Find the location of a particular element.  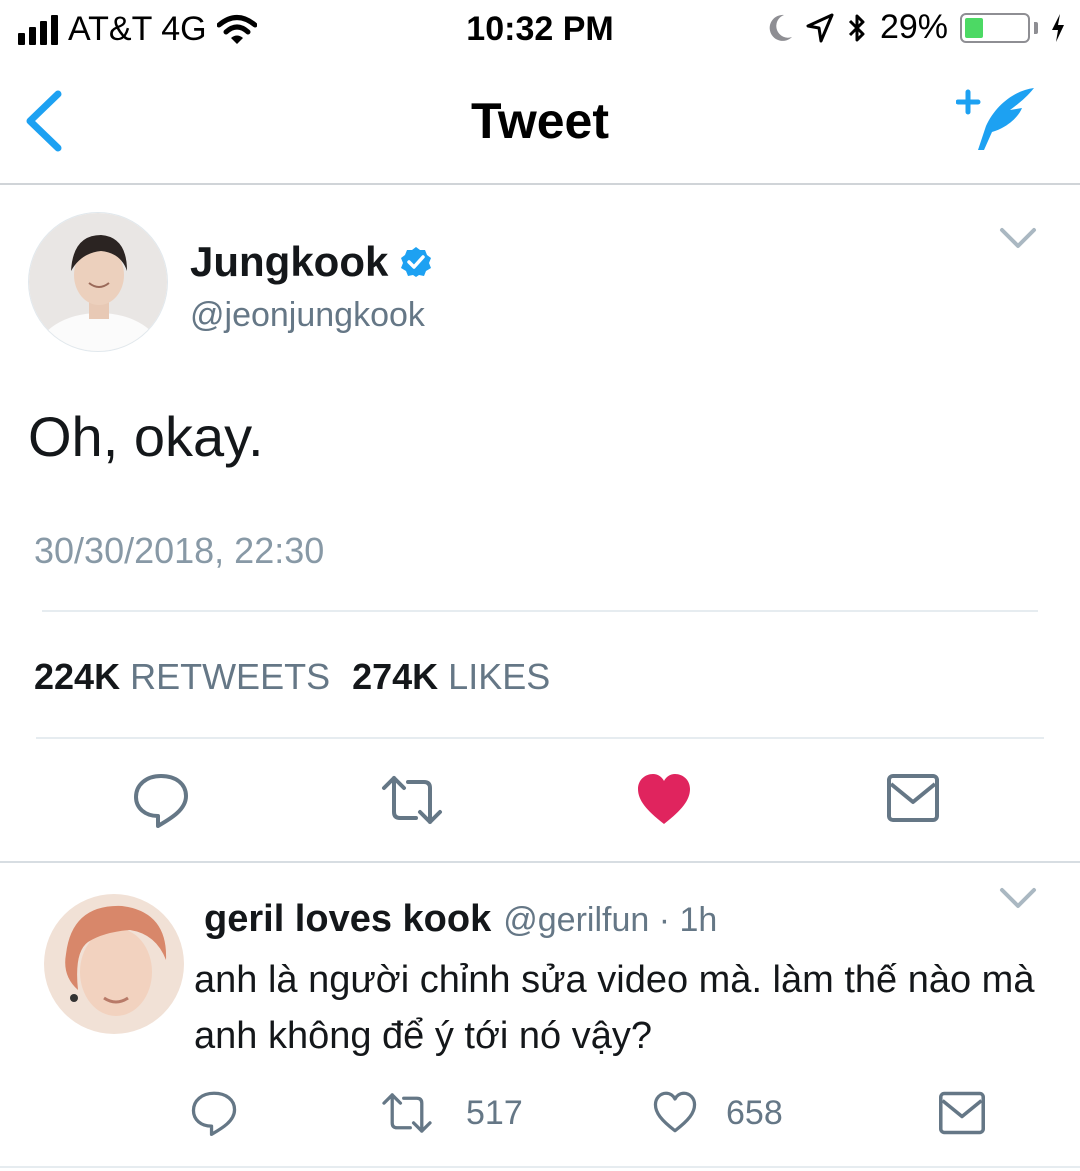

charging-icon is located at coordinates (1058, 27).